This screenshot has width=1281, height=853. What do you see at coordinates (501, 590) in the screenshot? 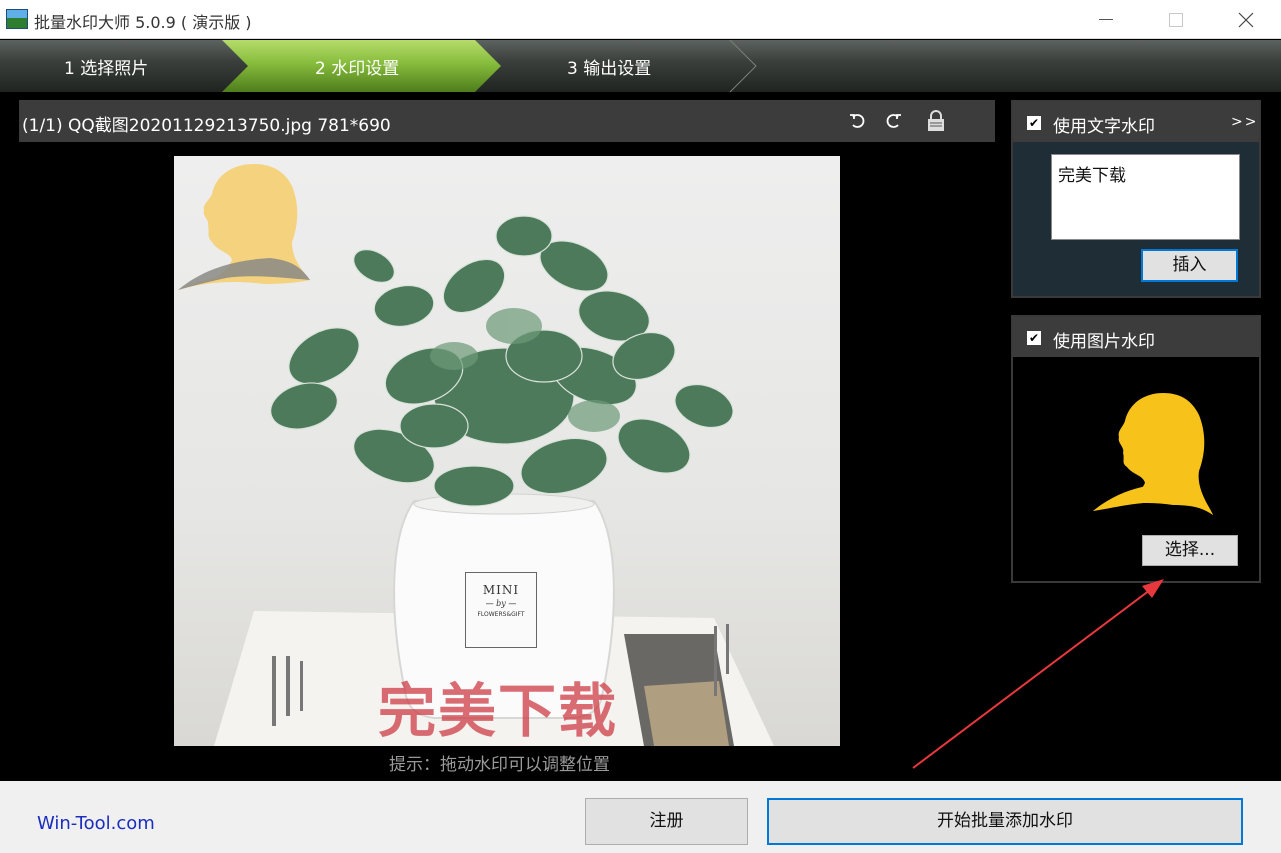
I see `product-label-line1: MINI` at bounding box center [501, 590].